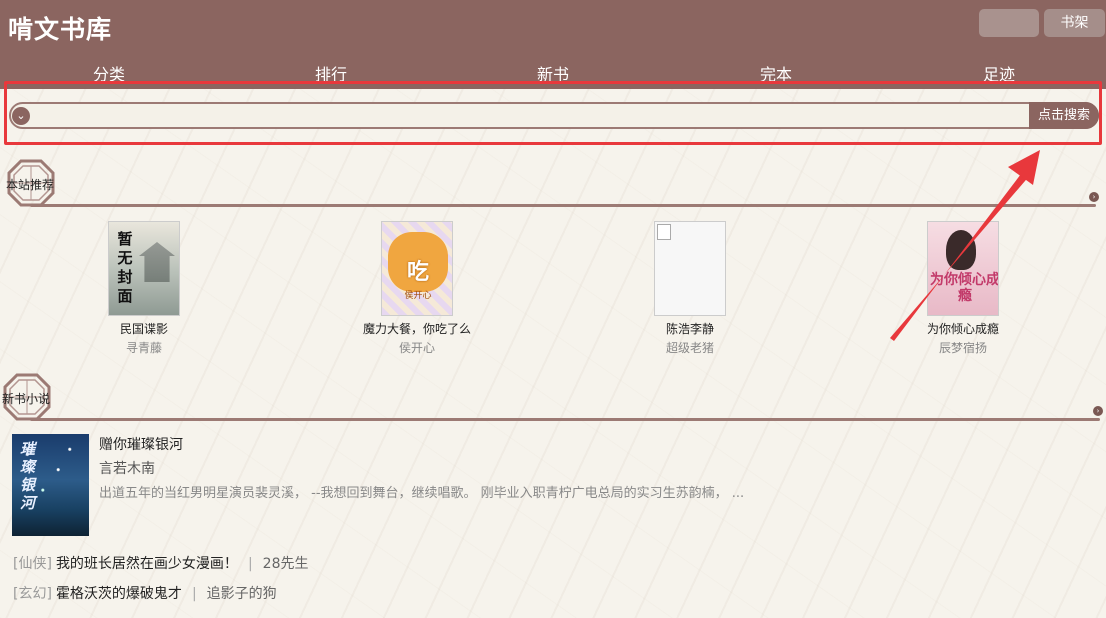 The image size is (1106, 618). I want to click on search-highlight-box, so click(553, 113).